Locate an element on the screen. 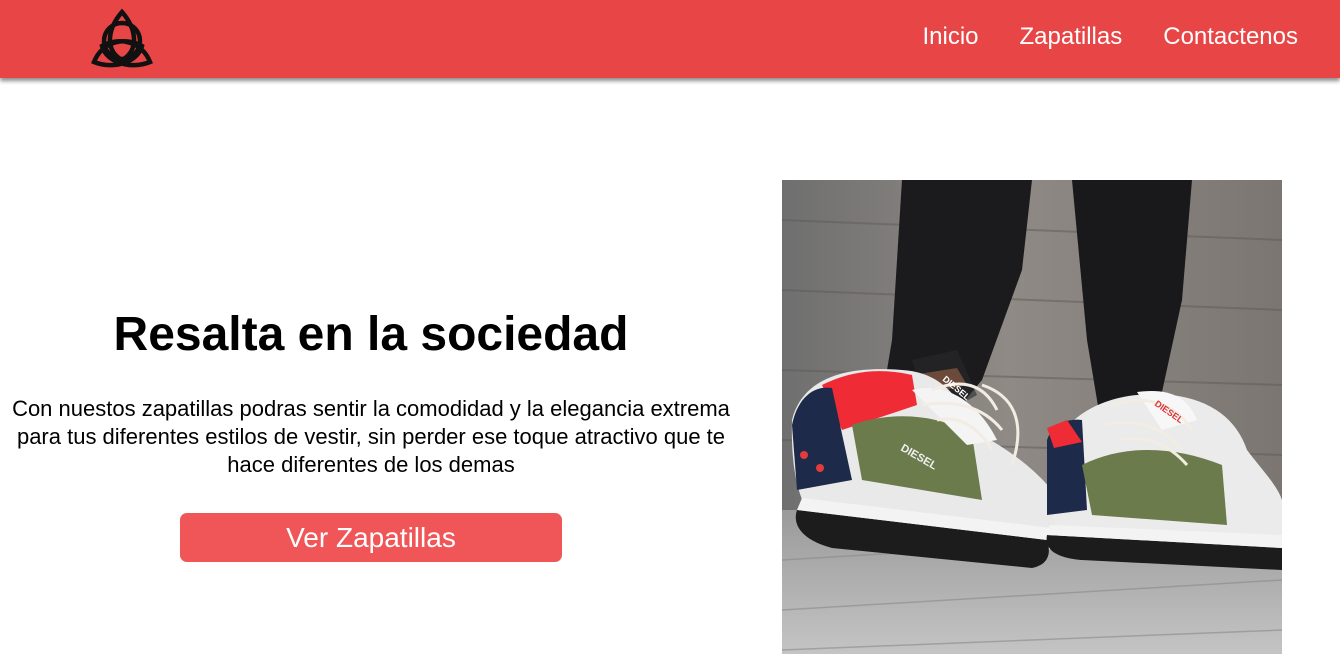  triquetra-logo-icon is located at coordinates (122, 38).